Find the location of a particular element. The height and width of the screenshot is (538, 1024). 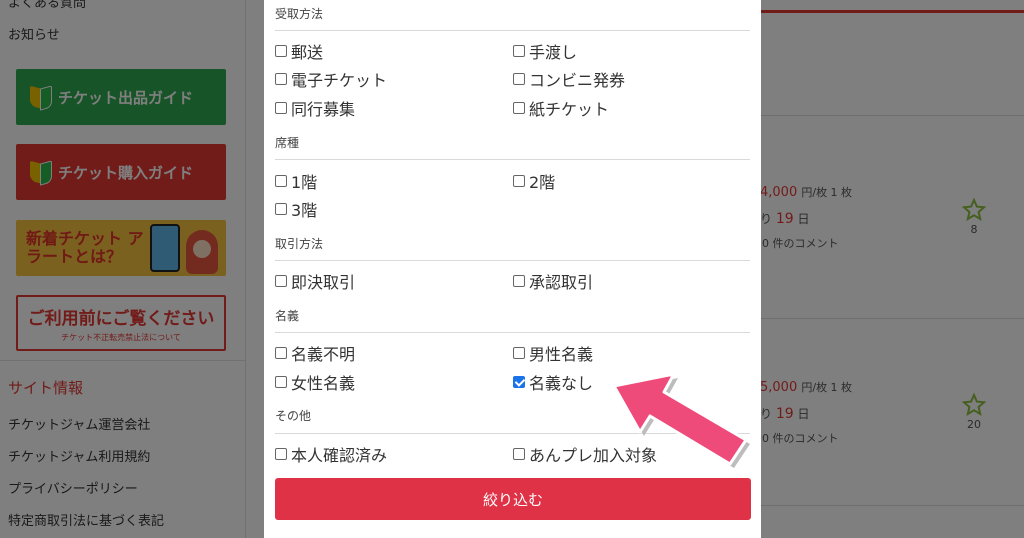

filter-option-floor-2: 2階 is located at coordinates (534, 181).